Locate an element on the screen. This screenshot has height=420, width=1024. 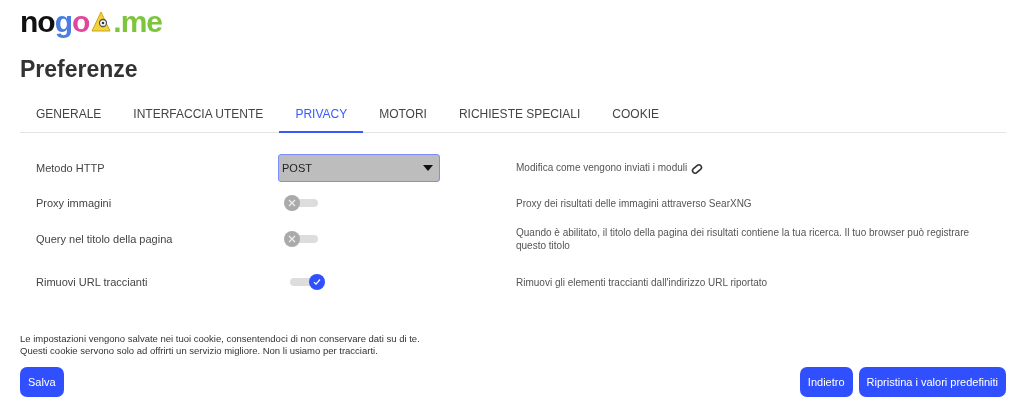
tab: GENERALE is located at coordinates (69, 116).